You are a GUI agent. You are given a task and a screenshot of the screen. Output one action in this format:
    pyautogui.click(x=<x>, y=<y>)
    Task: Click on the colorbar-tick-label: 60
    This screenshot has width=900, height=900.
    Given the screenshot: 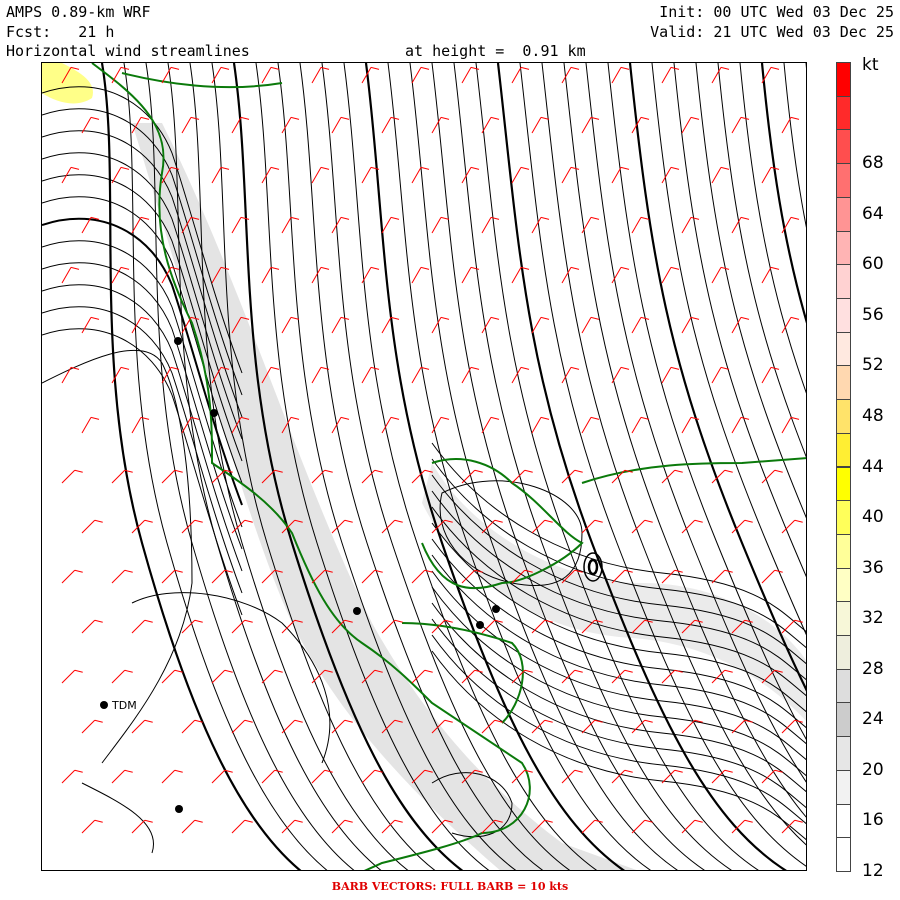 What is the action you would take?
    pyautogui.click(x=873, y=264)
    